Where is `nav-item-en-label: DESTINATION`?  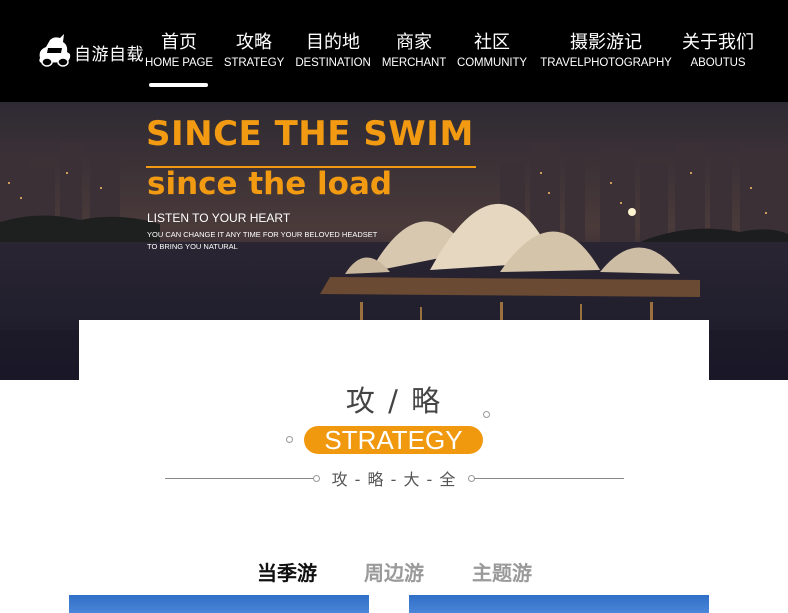
nav-item-en-label: DESTINATION is located at coordinates (333, 63).